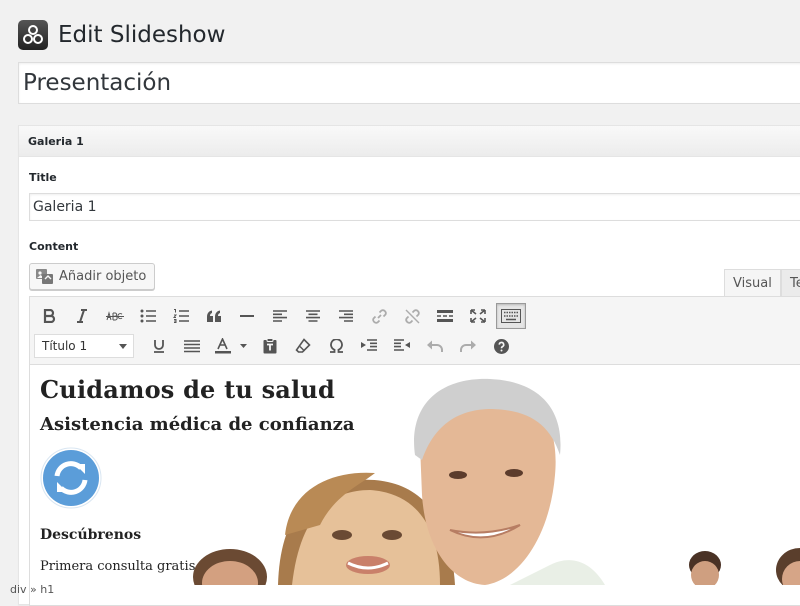 Image resolution: width=800 pixels, height=606 pixels. I want to click on text-color-button, so click(231, 346).